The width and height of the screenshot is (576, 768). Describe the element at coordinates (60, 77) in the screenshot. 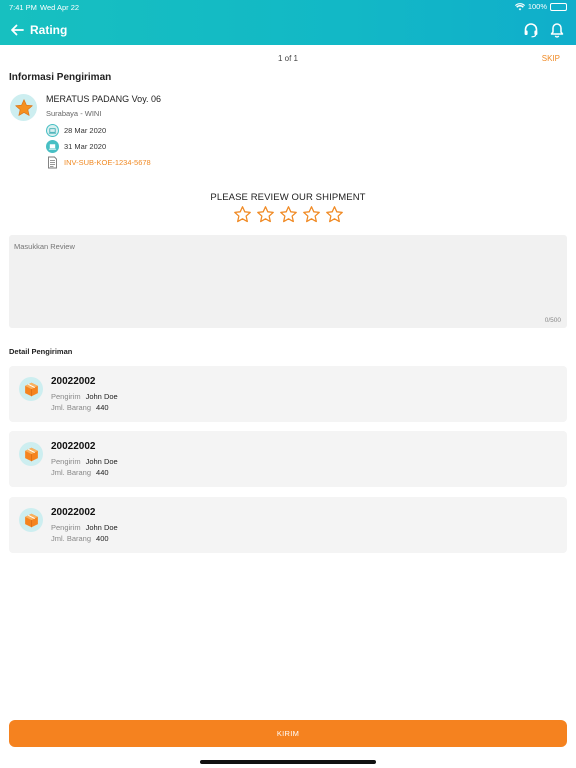

I see `shipment-info-title: Informasi Pengiriman` at that location.